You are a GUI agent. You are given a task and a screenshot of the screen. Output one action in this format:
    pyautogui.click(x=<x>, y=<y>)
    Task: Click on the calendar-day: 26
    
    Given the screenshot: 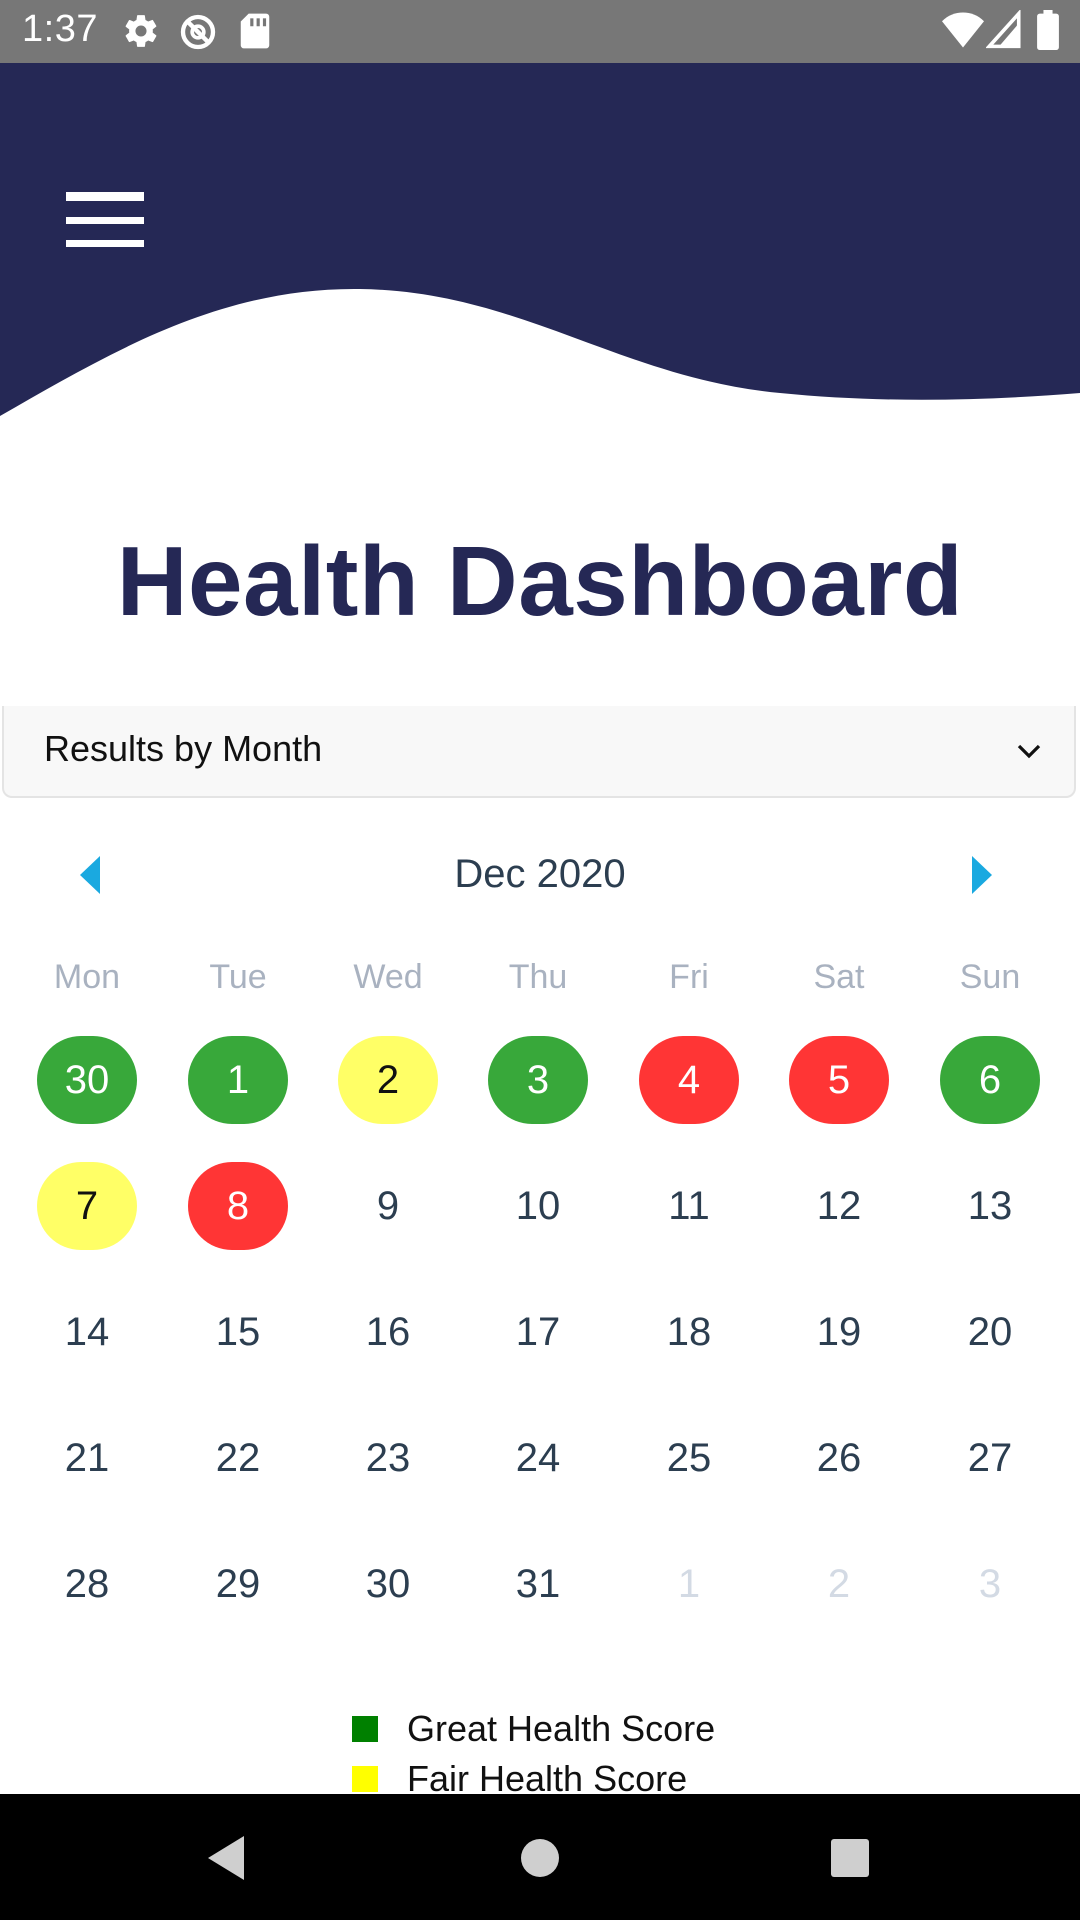 What is the action you would take?
    pyautogui.click(x=839, y=1458)
    